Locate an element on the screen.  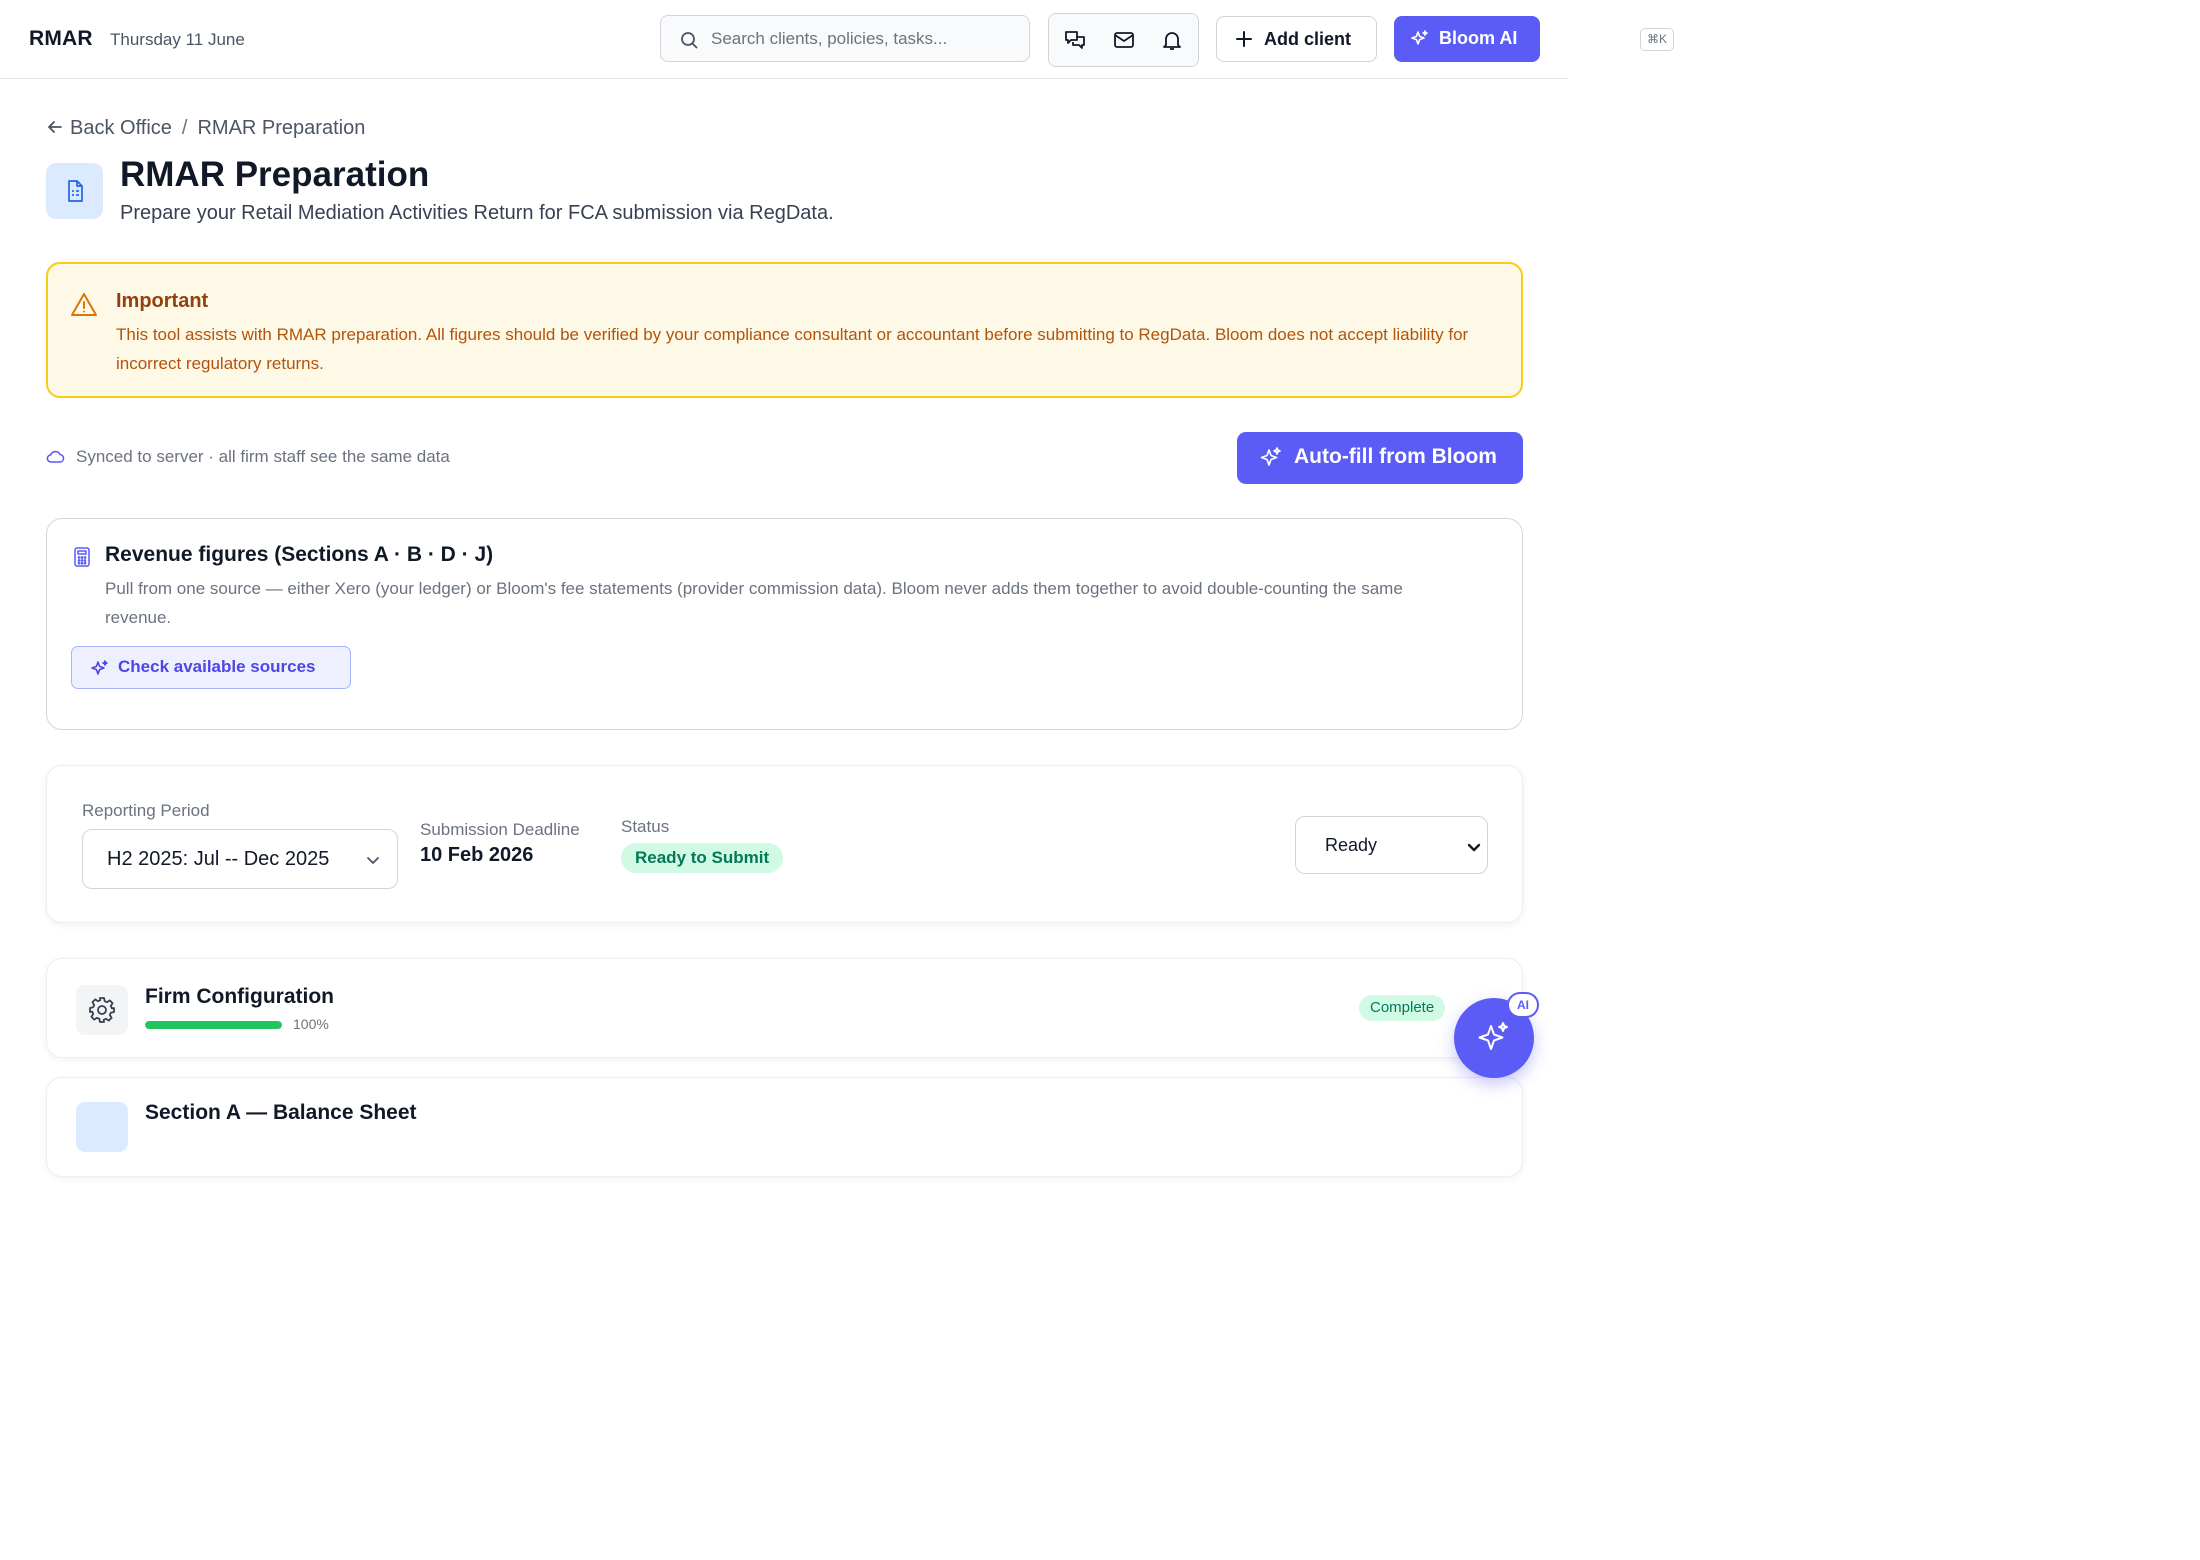
search-shortcut: ⌘K is located at coordinates (1657, 39).